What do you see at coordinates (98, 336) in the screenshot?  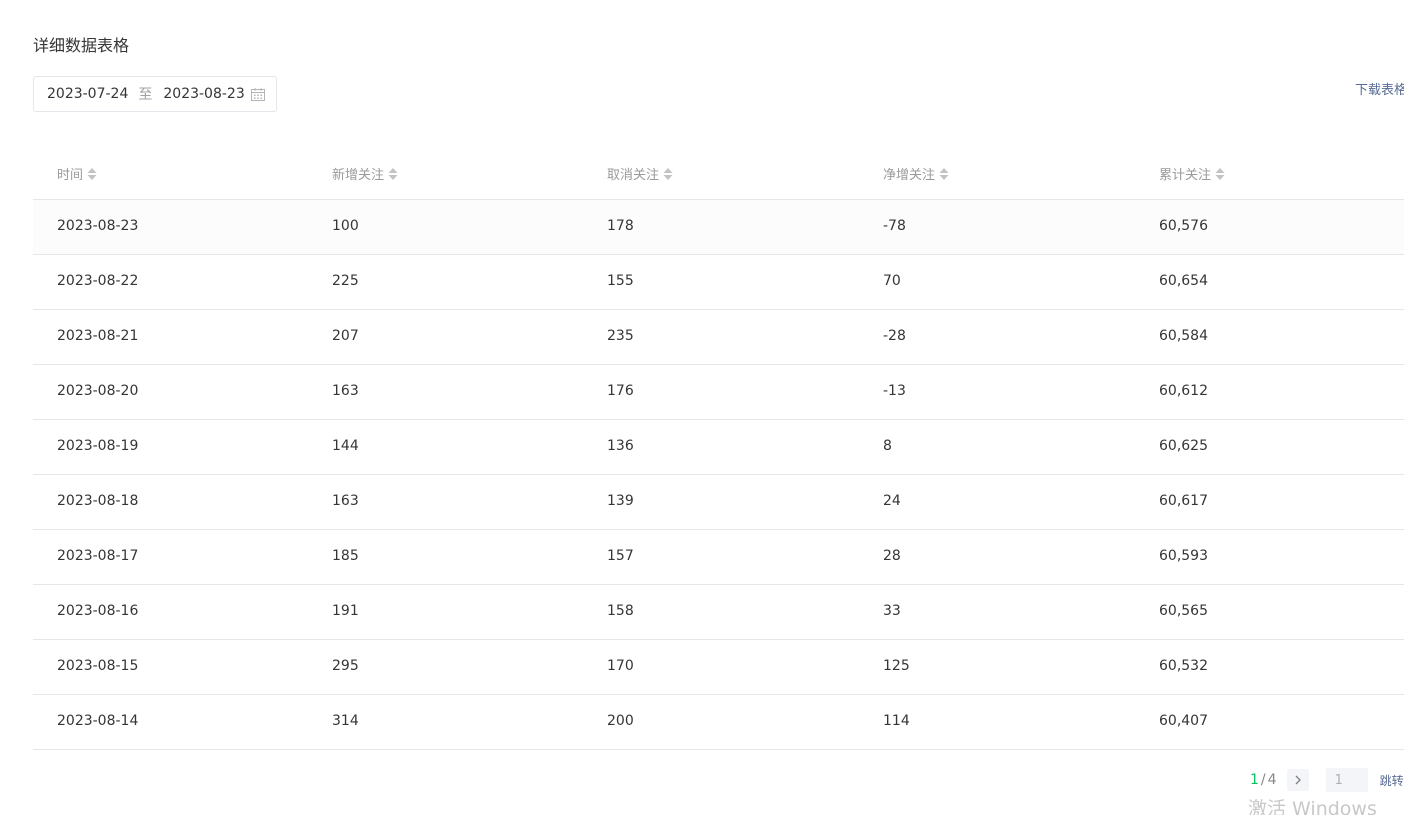 I see `cell-date: 2023-08-21` at bounding box center [98, 336].